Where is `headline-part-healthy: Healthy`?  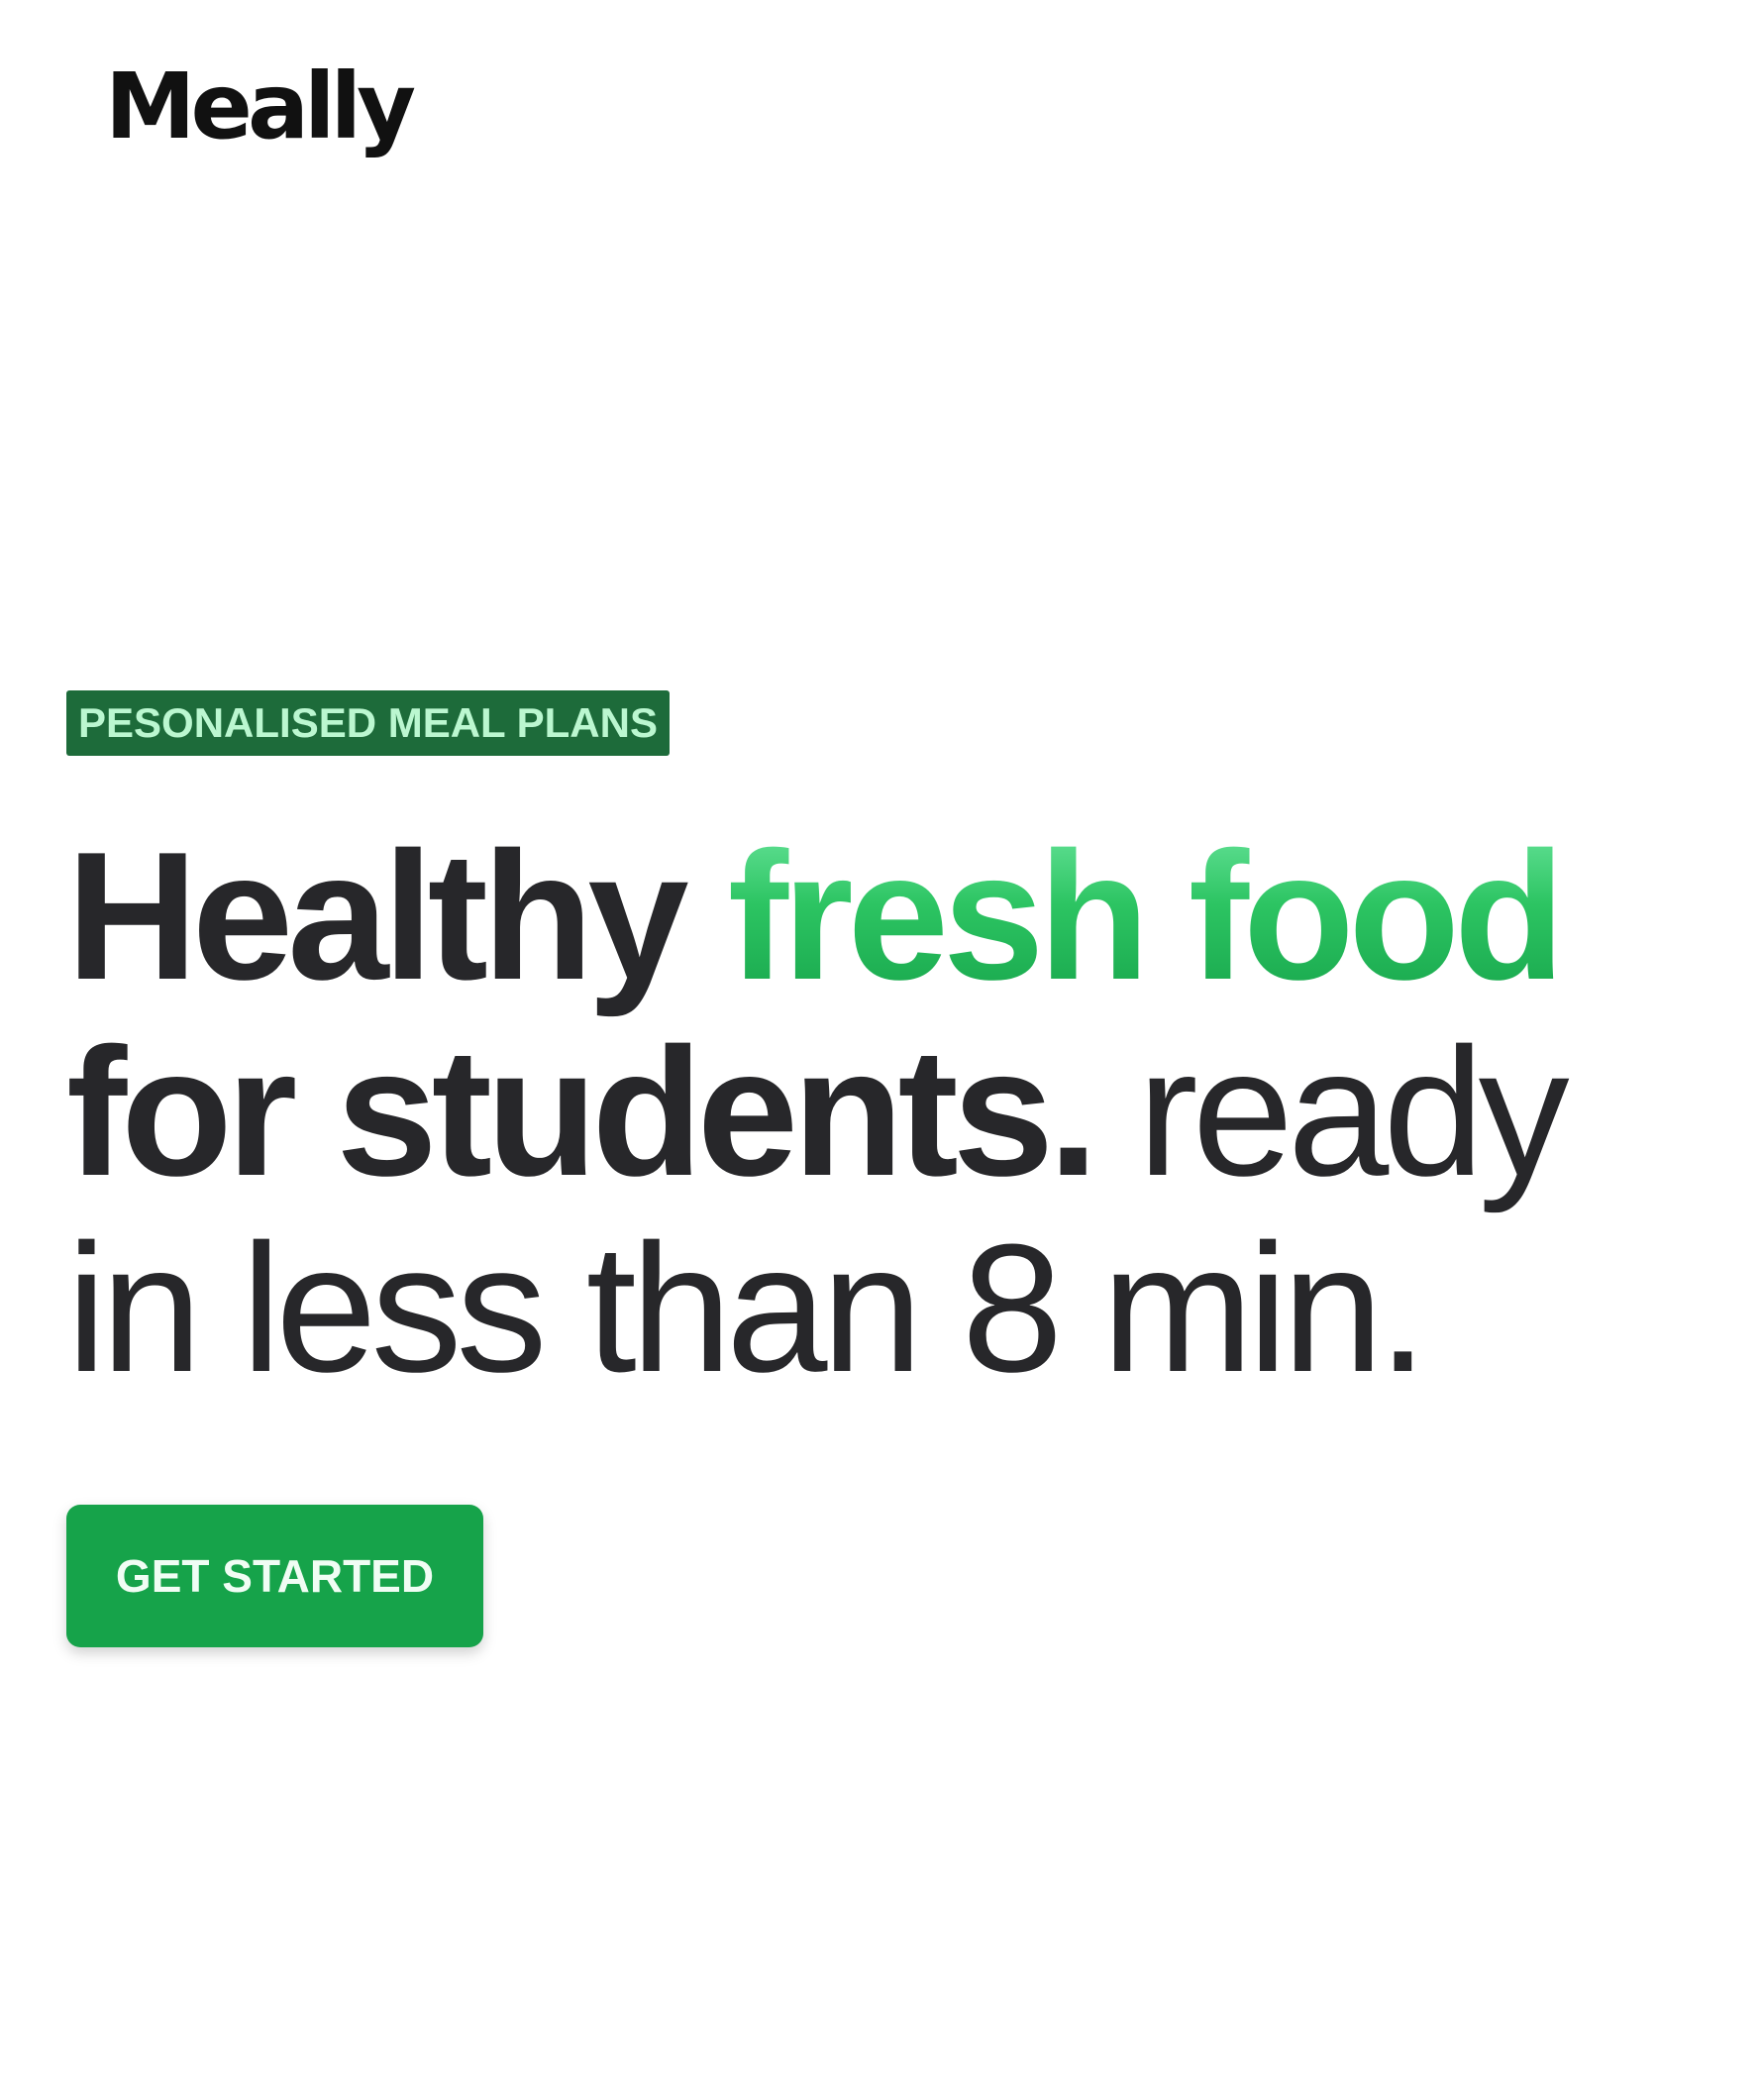
headline-part-healthy: Healthy is located at coordinates (397, 915).